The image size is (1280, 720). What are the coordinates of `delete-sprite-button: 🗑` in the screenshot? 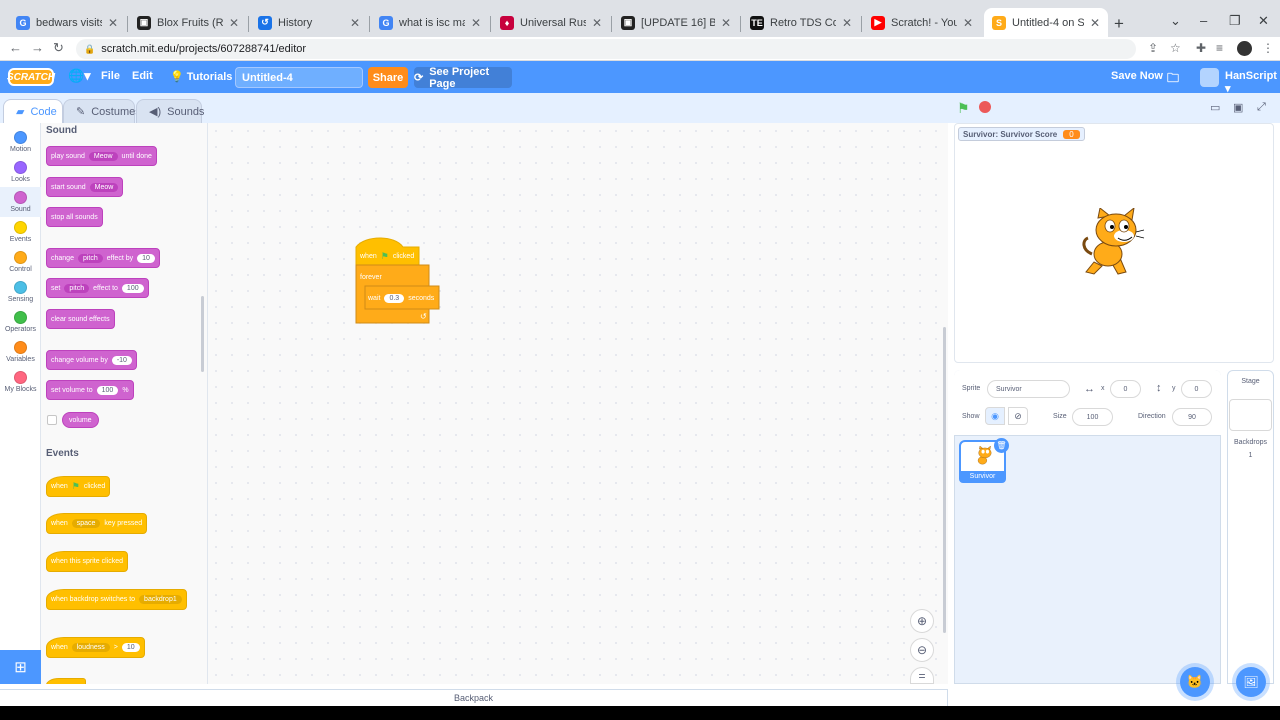 It's located at (1001, 445).